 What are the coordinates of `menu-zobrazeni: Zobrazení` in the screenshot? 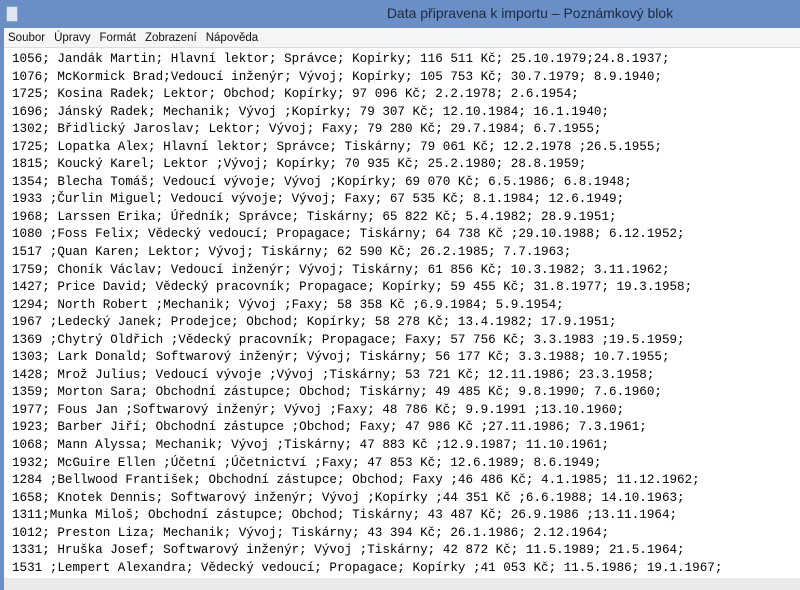 It's located at (171, 36).